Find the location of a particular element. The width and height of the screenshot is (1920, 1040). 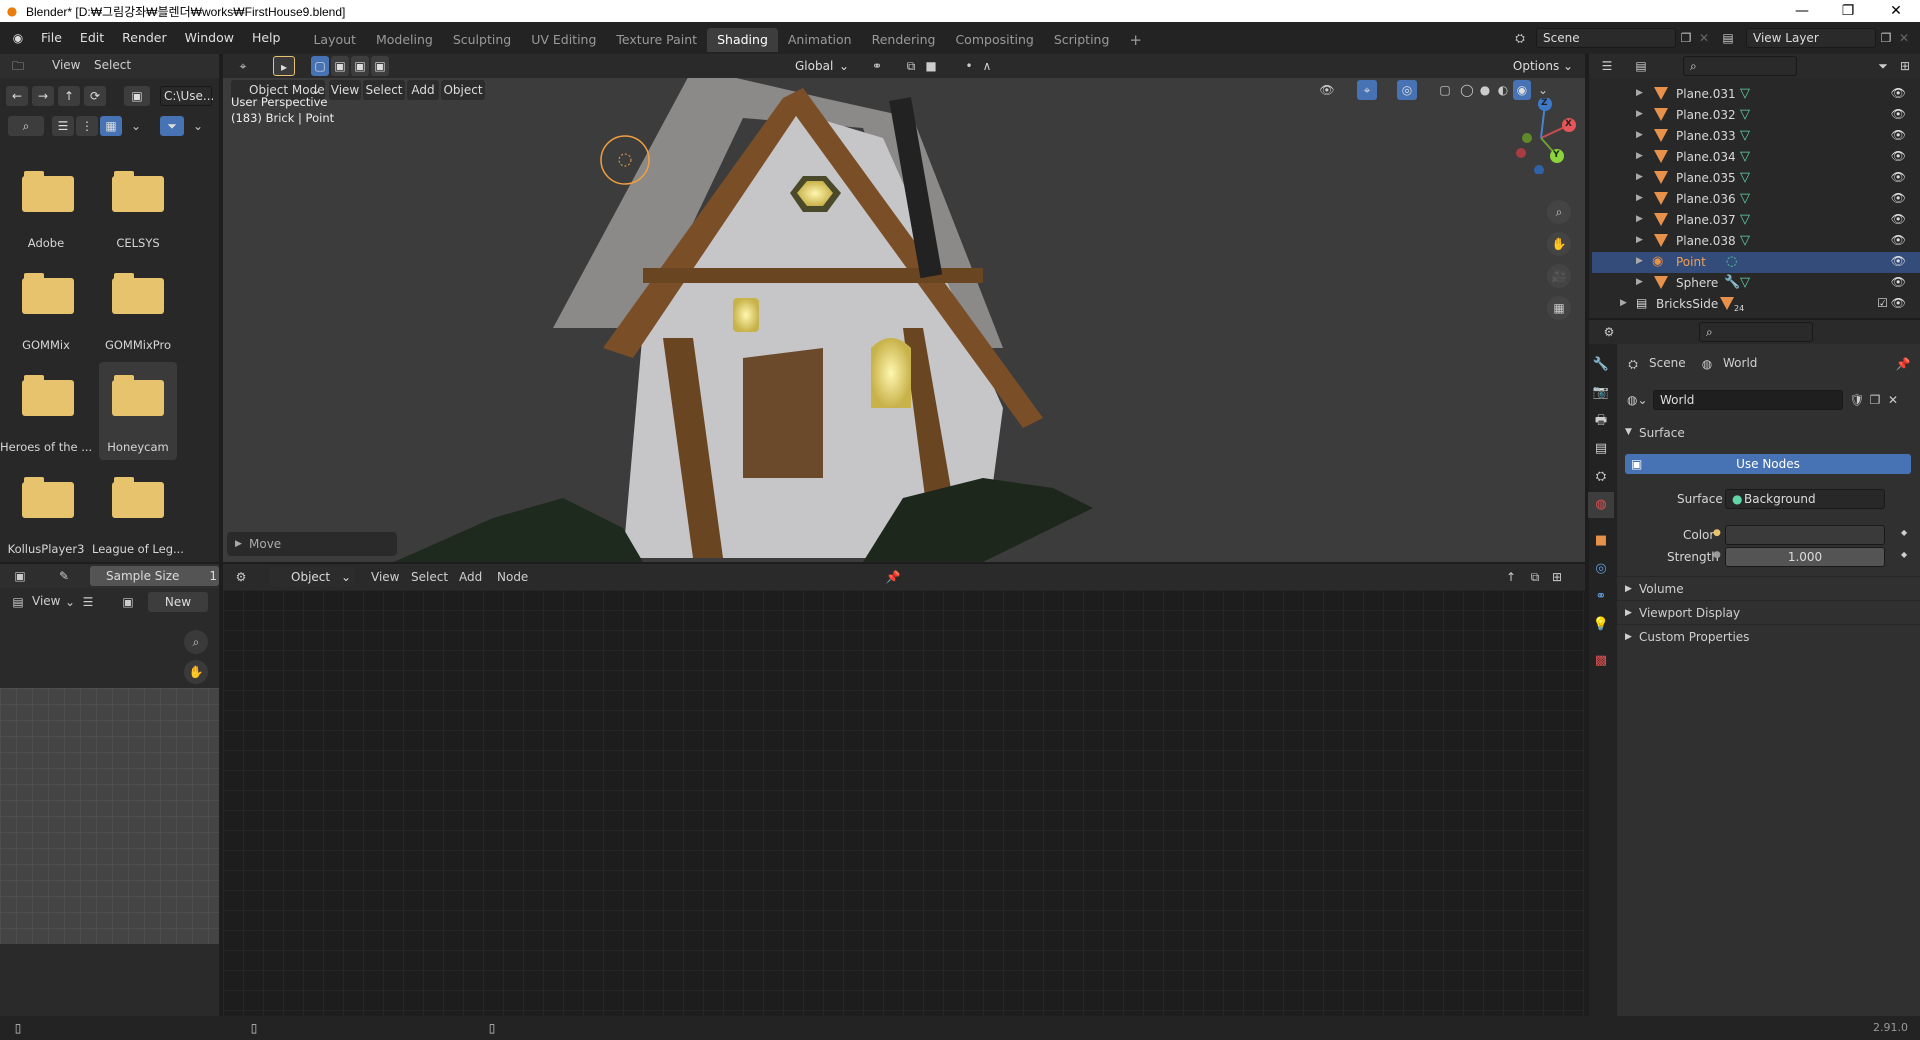

select-extend-button: ▣ is located at coordinates (340, 66).